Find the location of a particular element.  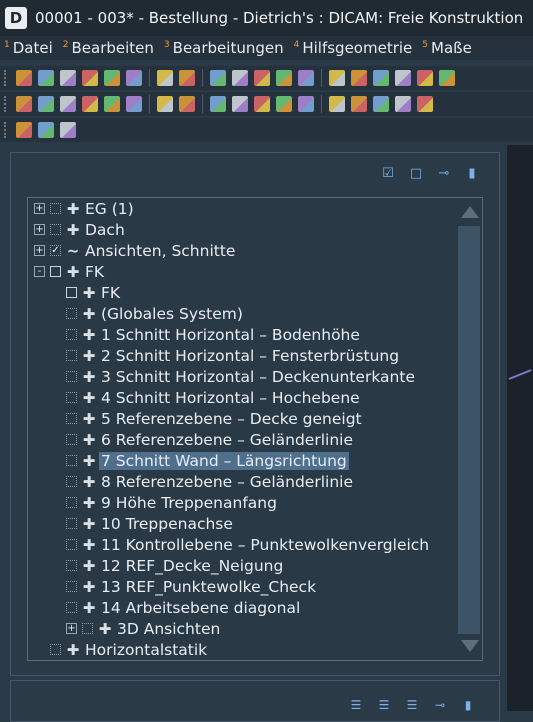

tree-node-label: 3D Ansichten is located at coordinates (168, 629).